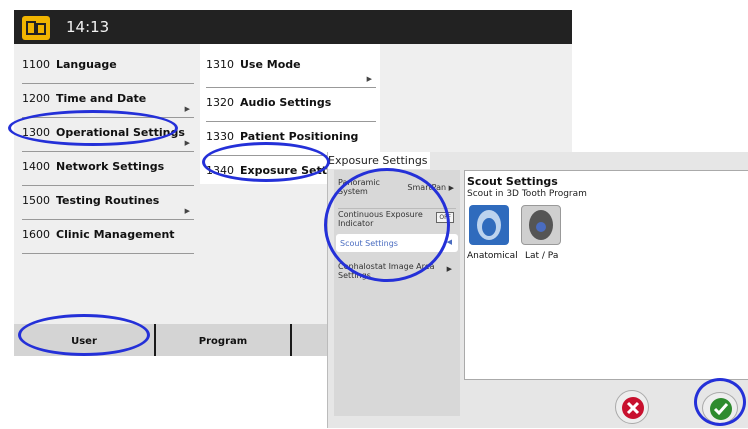  Describe the element at coordinates (223, 340) in the screenshot. I see `tab-program: Program` at that location.